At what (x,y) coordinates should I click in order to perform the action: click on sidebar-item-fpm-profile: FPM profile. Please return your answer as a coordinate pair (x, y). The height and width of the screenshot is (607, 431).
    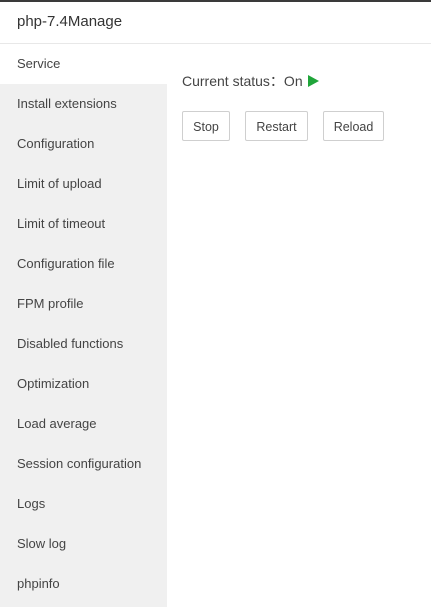
    Looking at the image, I should click on (83, 304).